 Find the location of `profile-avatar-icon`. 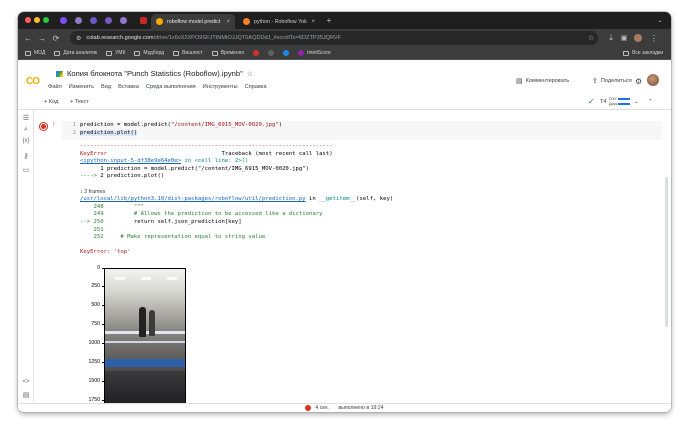

profile-avatar-icon is located at coordinates (638, 38).